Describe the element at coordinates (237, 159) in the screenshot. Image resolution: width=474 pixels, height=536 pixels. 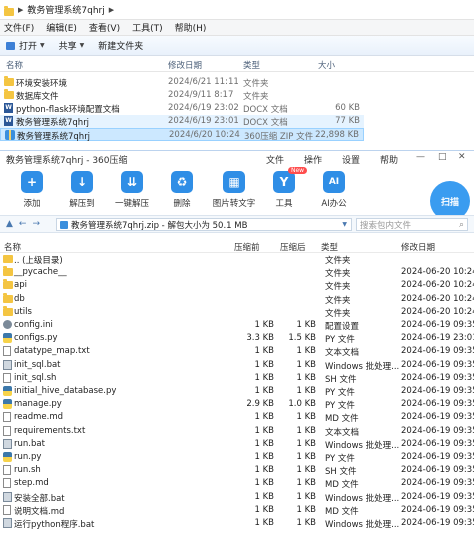
I see `zip-title-bar: 教务管理系统7qhrj - 360压缩 文件 操作 设置 帮助 — □ ✕` at that location.